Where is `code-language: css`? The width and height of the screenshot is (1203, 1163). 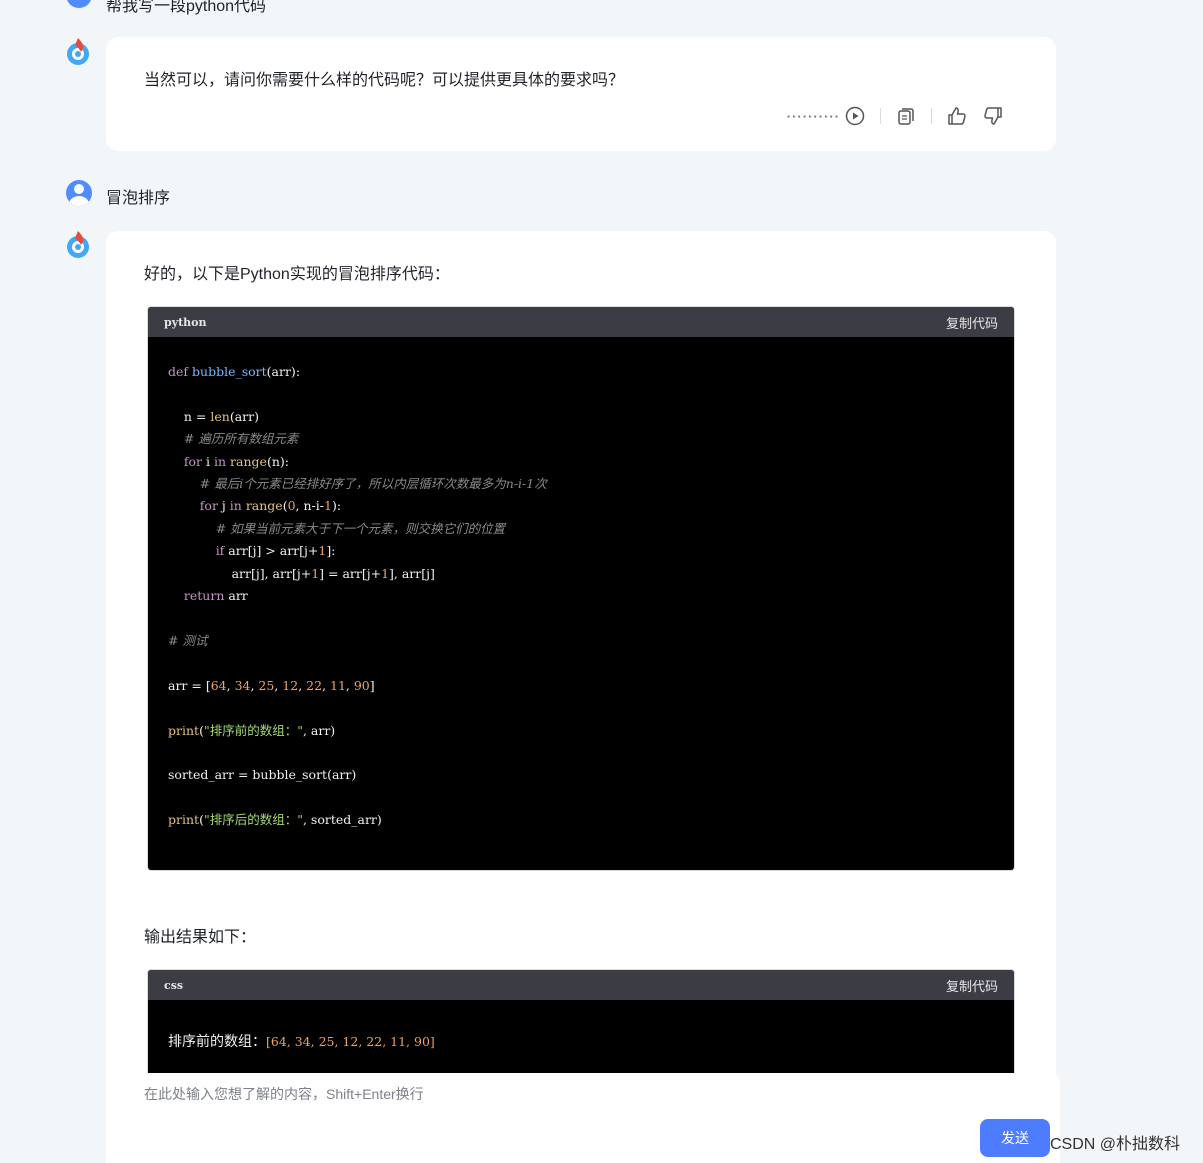 code-language: css is located at coordinates (174, 985).